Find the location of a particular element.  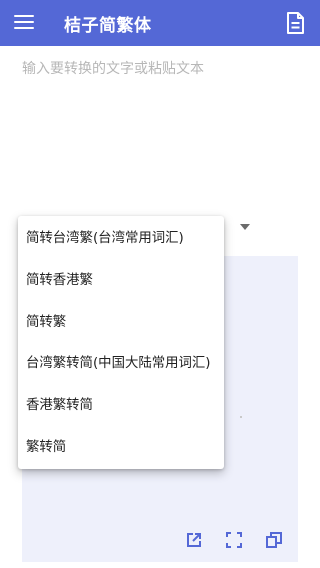

option-simplified-to-traditional: 简转繁 is located at coordinates (121, 323).